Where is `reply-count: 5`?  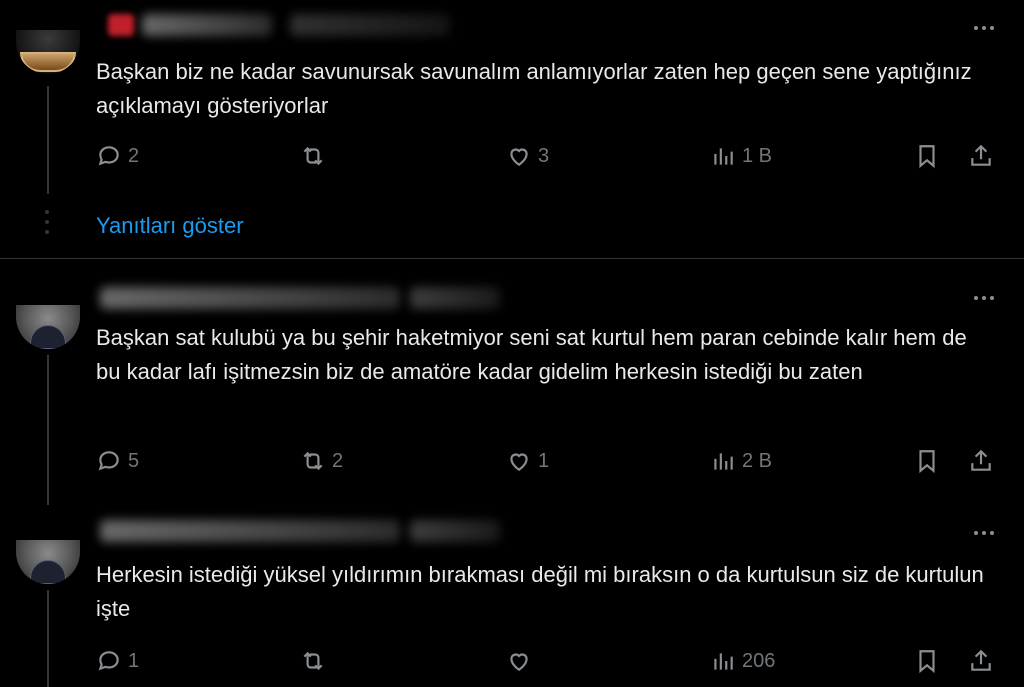 reply-count: 5 is located at coordinates (134, 460).